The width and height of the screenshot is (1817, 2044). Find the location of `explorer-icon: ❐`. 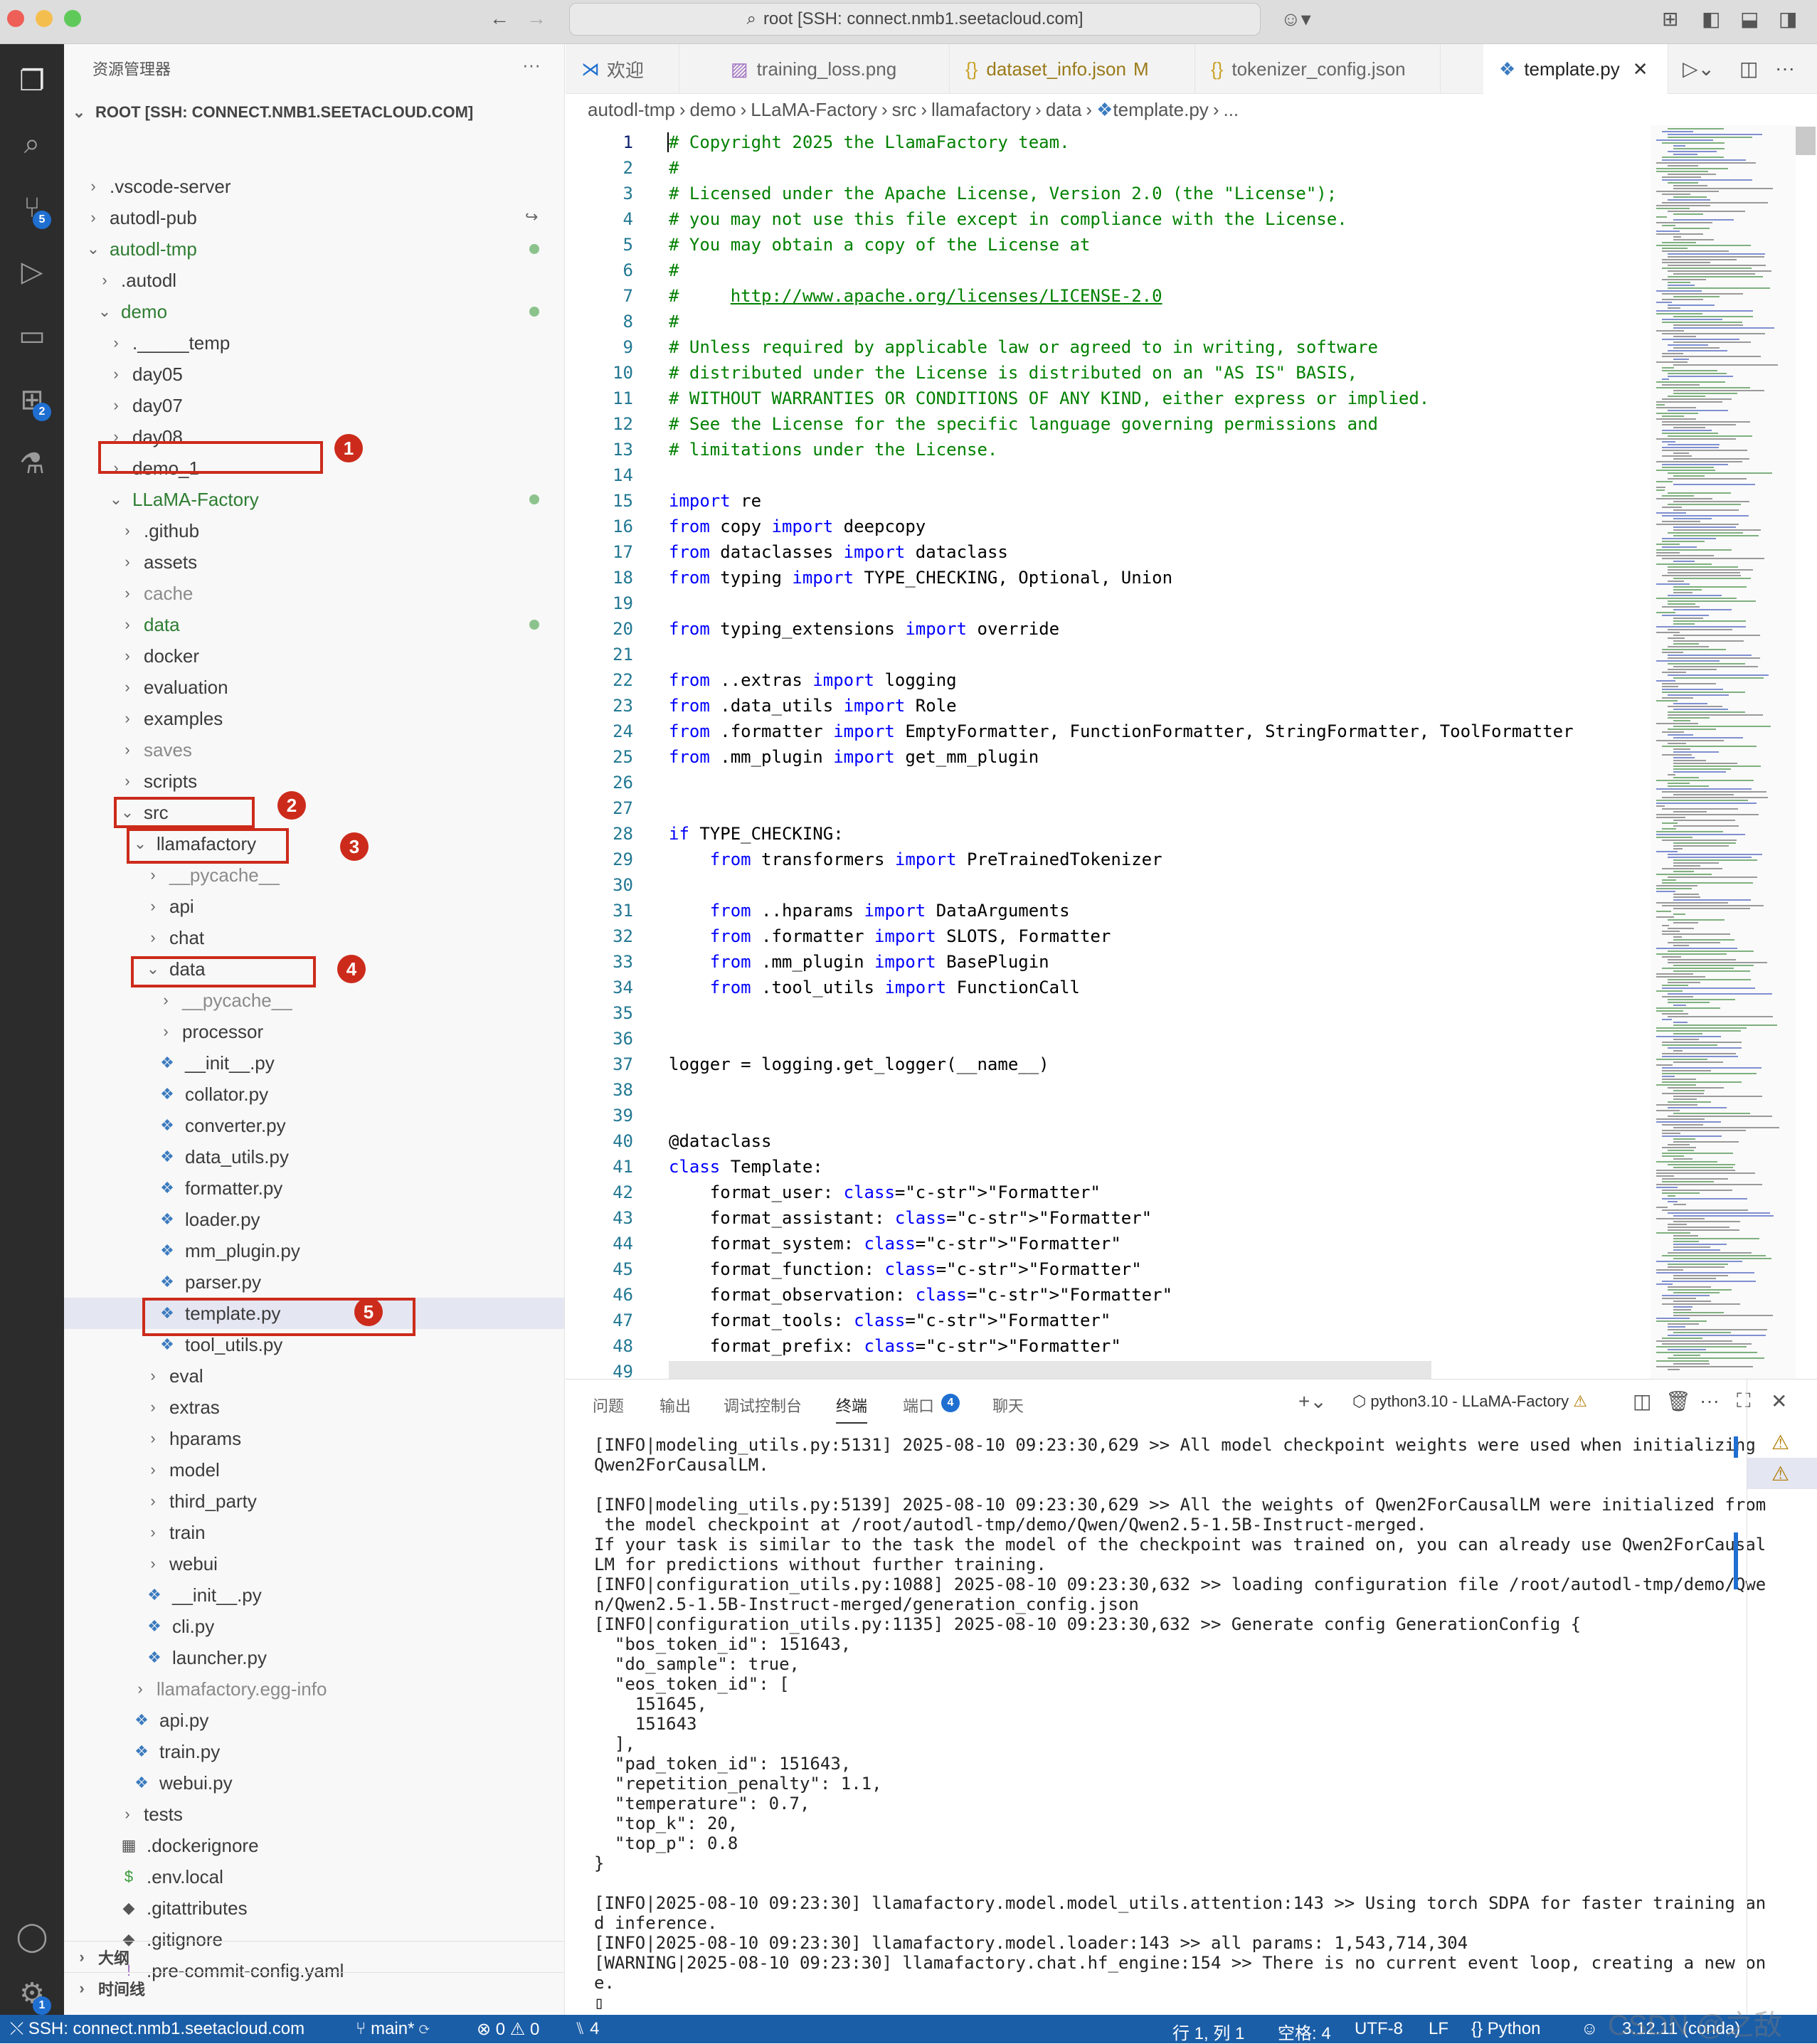

explorer-icon: ❐ is located at coordinates (32, 81).